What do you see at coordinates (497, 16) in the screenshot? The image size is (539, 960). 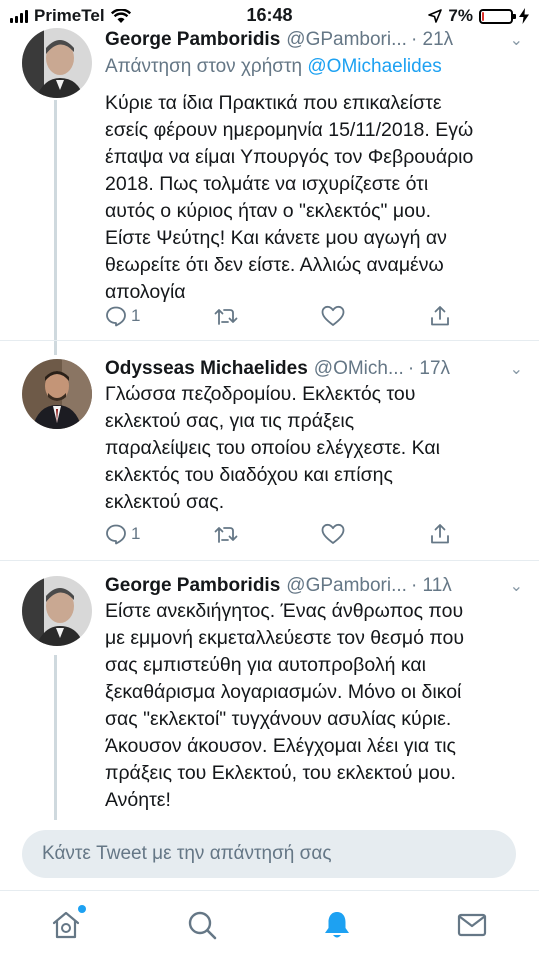 I see `battery-icon` at bounding box center [497, 16].